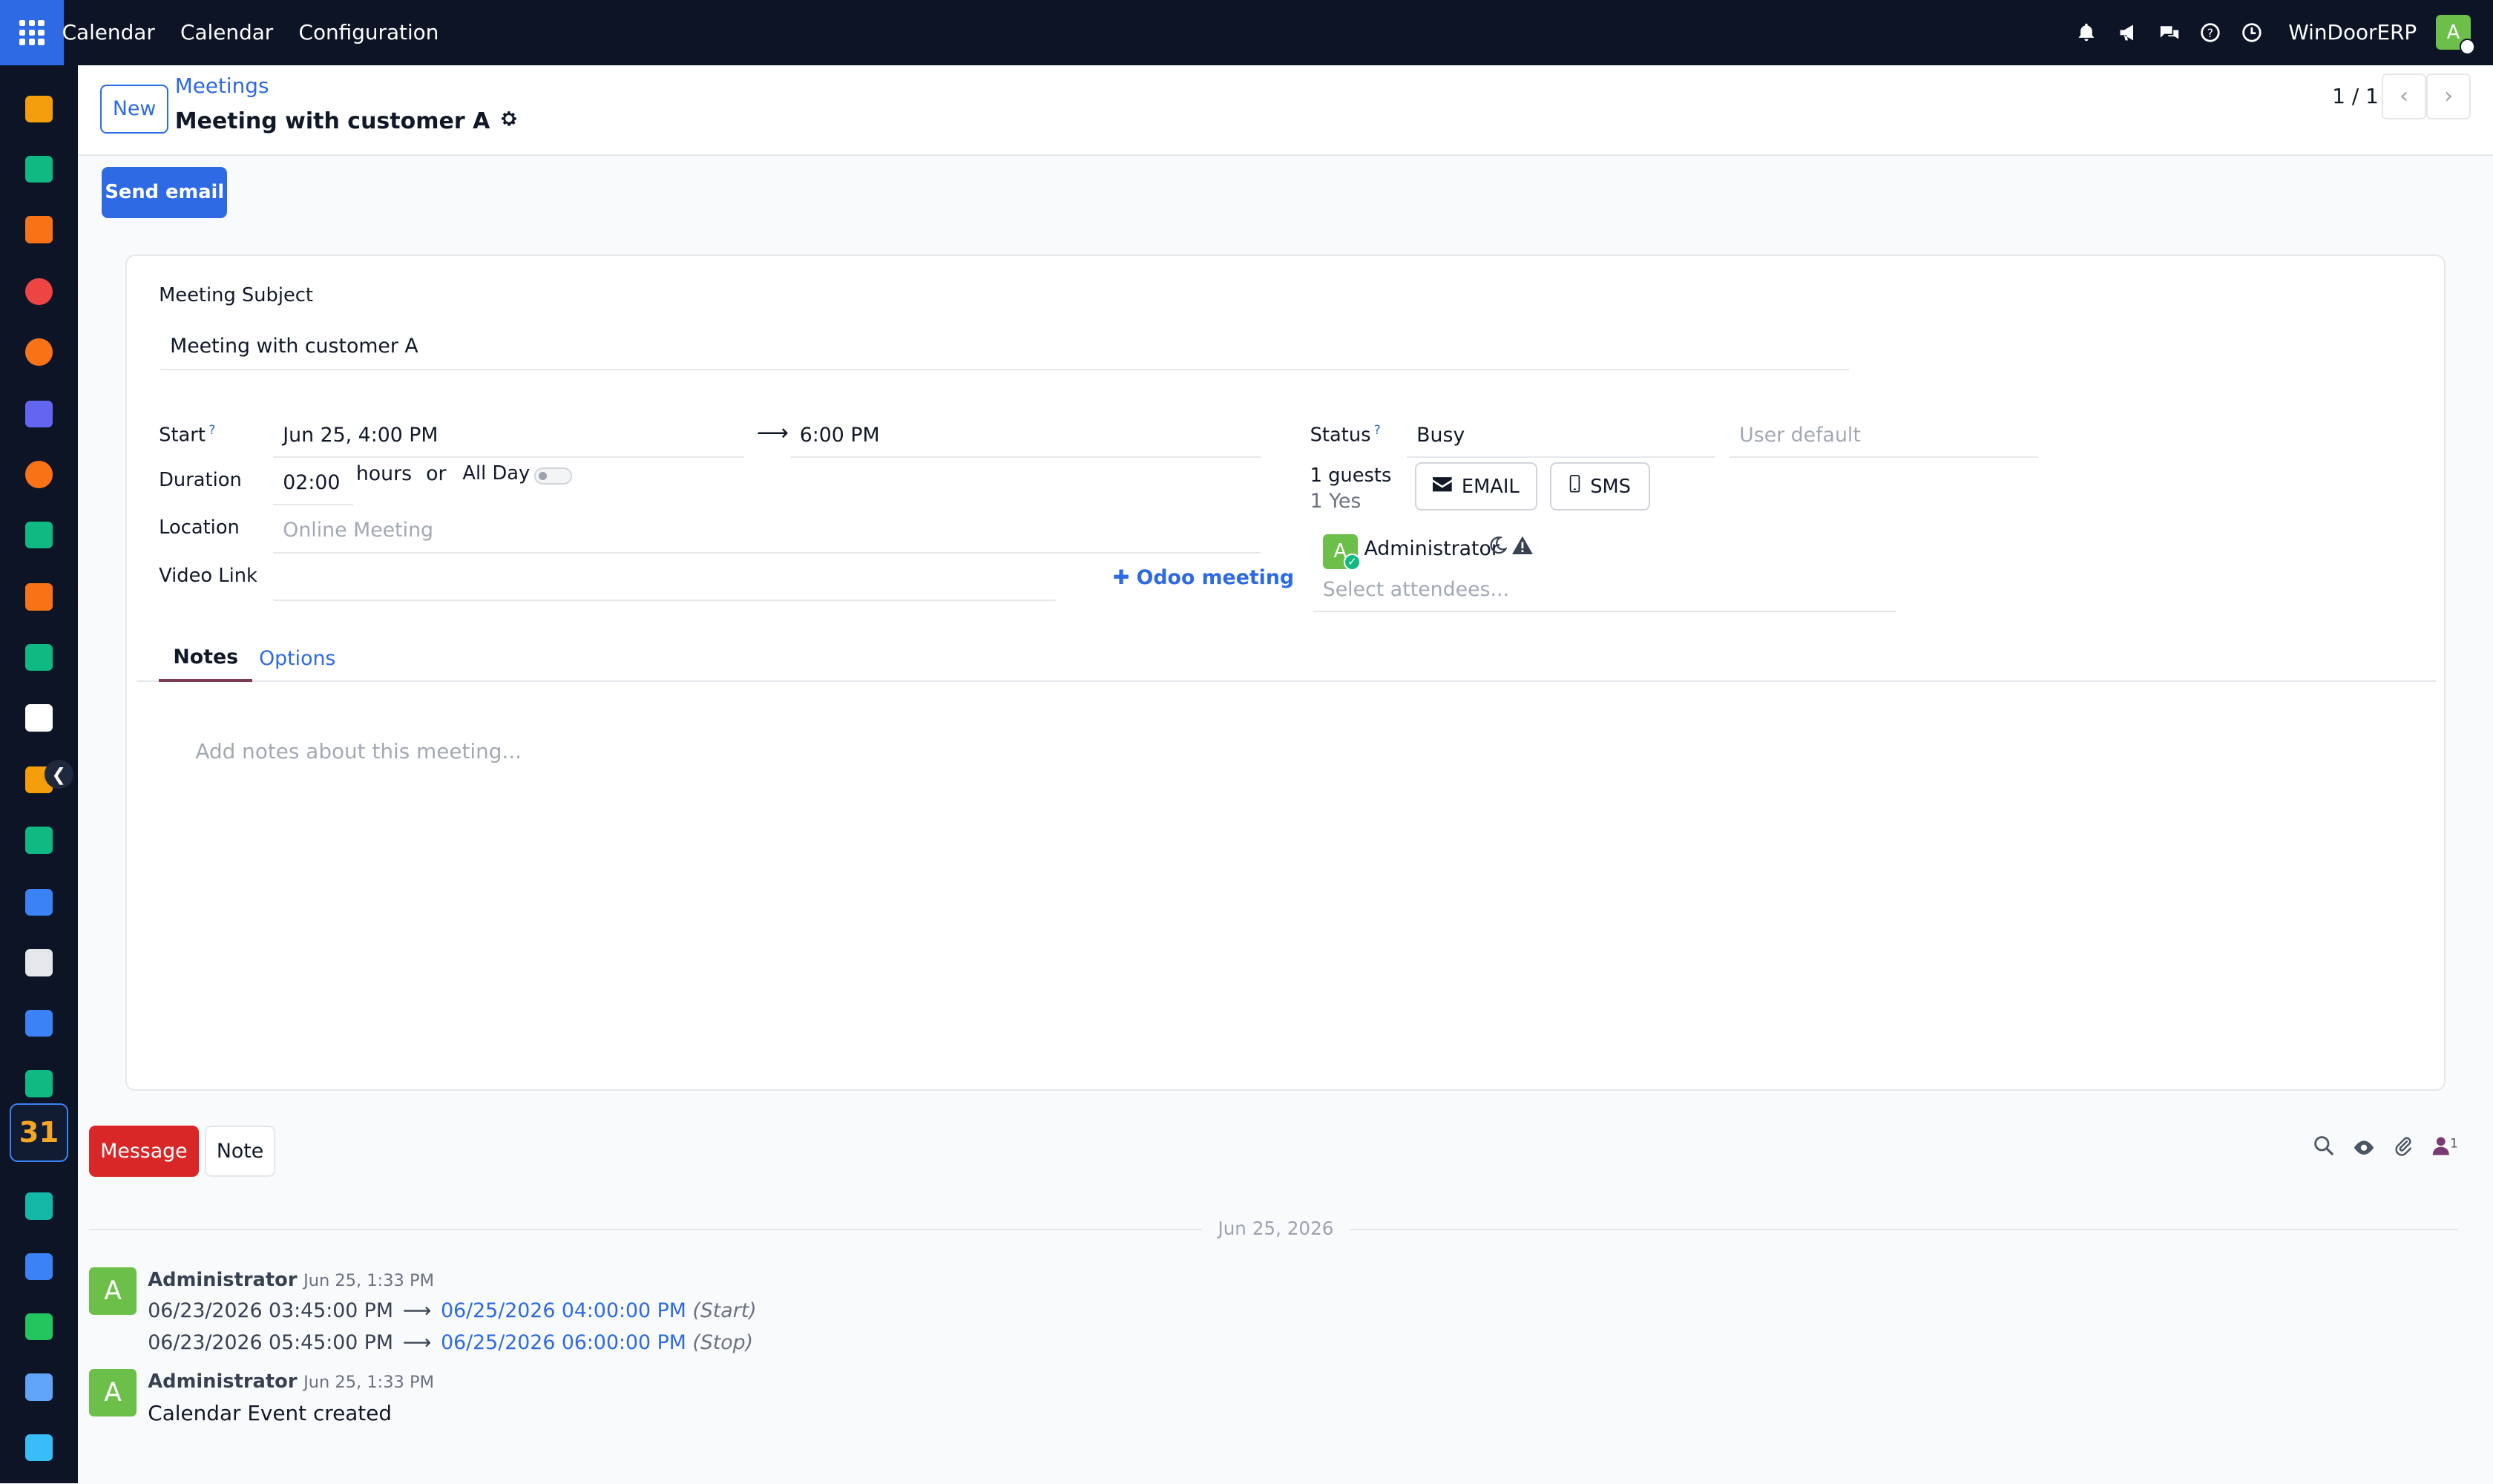 This screenshot has height=1484, width=2493. Describe the element at coordinates (2468, 47) in the screenshot. I see `presence-dot` at that location.